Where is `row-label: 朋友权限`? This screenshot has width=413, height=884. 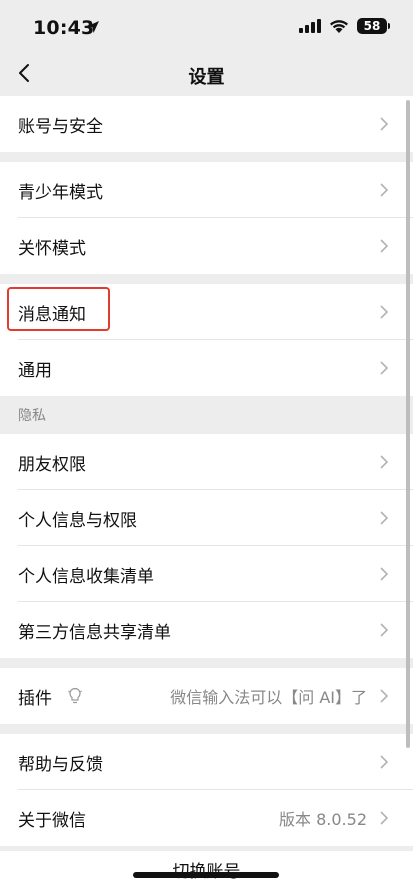 row-label: 朋友权限 is located at coordinates (52, 464).